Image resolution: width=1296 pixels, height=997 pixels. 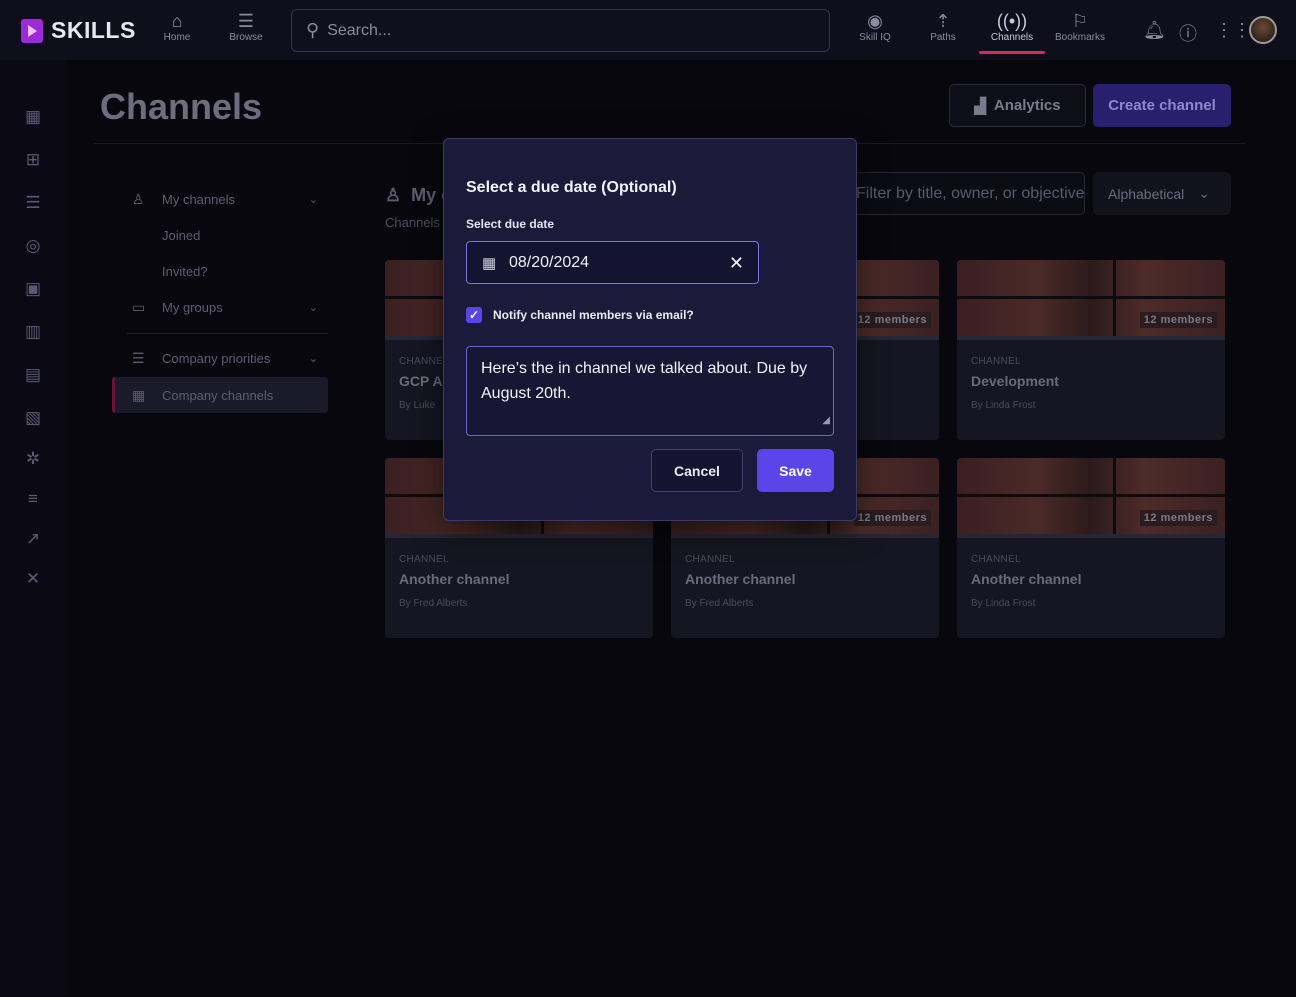 What do you see at coordinates (33, 375) in the screenshot?
I see `building-icon: ▤` at bounding box center [33, 375].